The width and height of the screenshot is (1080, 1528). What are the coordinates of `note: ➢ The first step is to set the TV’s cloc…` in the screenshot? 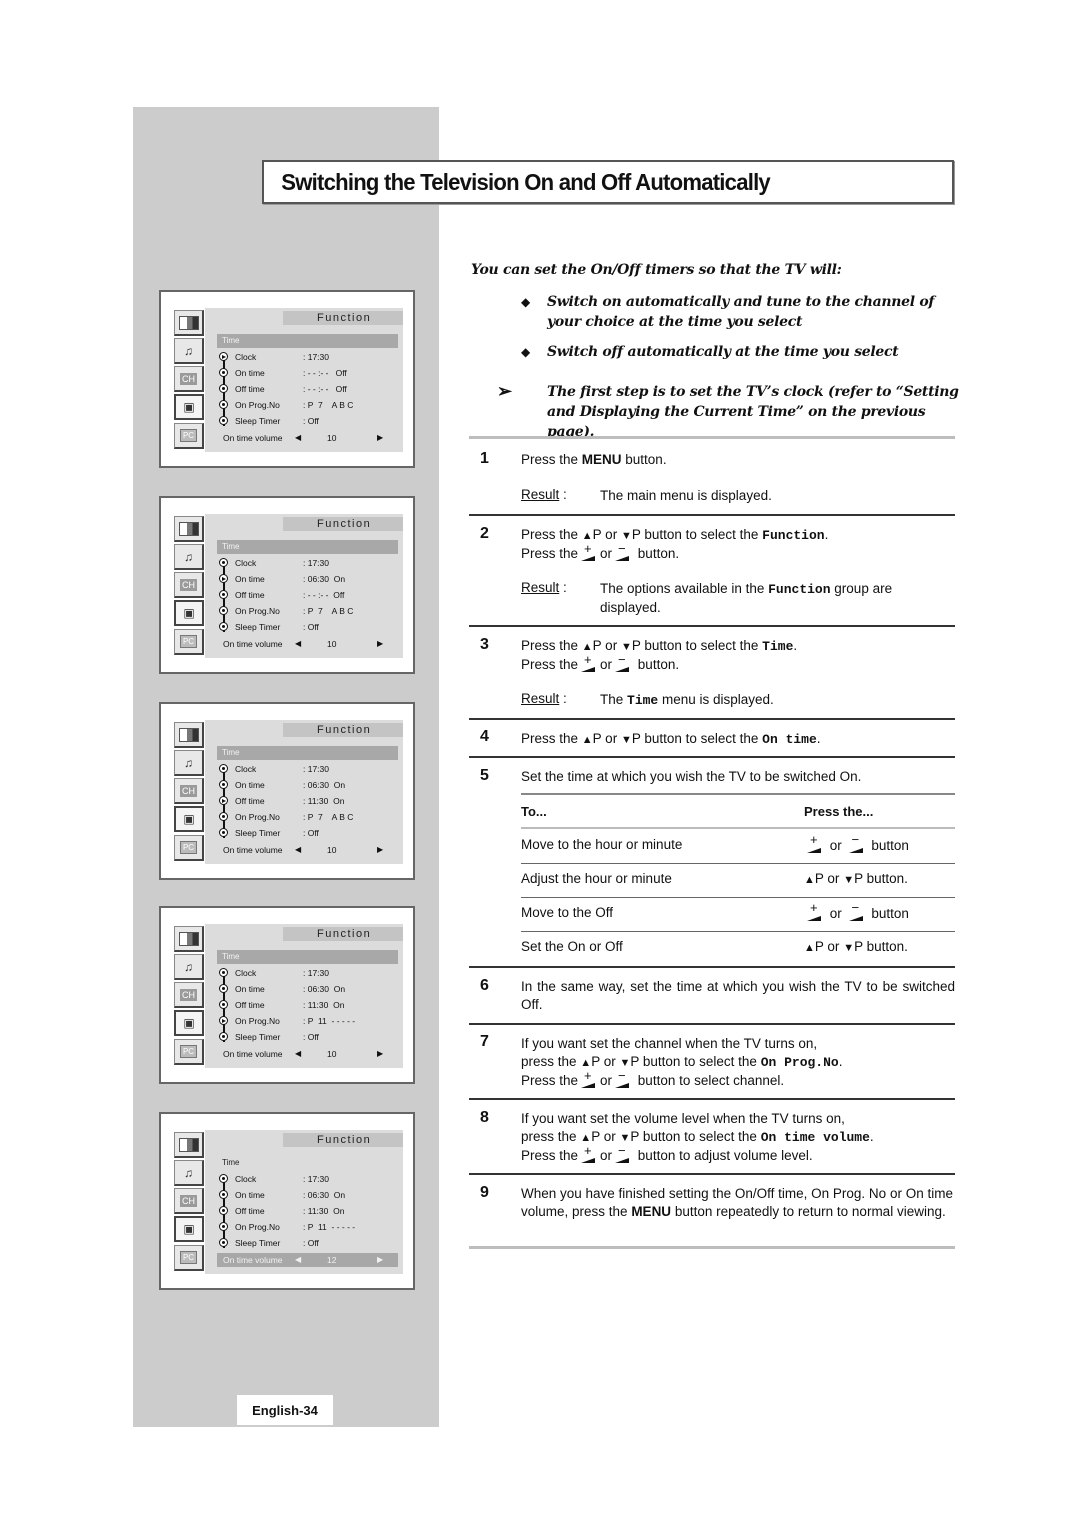 It's located at (728, 411).